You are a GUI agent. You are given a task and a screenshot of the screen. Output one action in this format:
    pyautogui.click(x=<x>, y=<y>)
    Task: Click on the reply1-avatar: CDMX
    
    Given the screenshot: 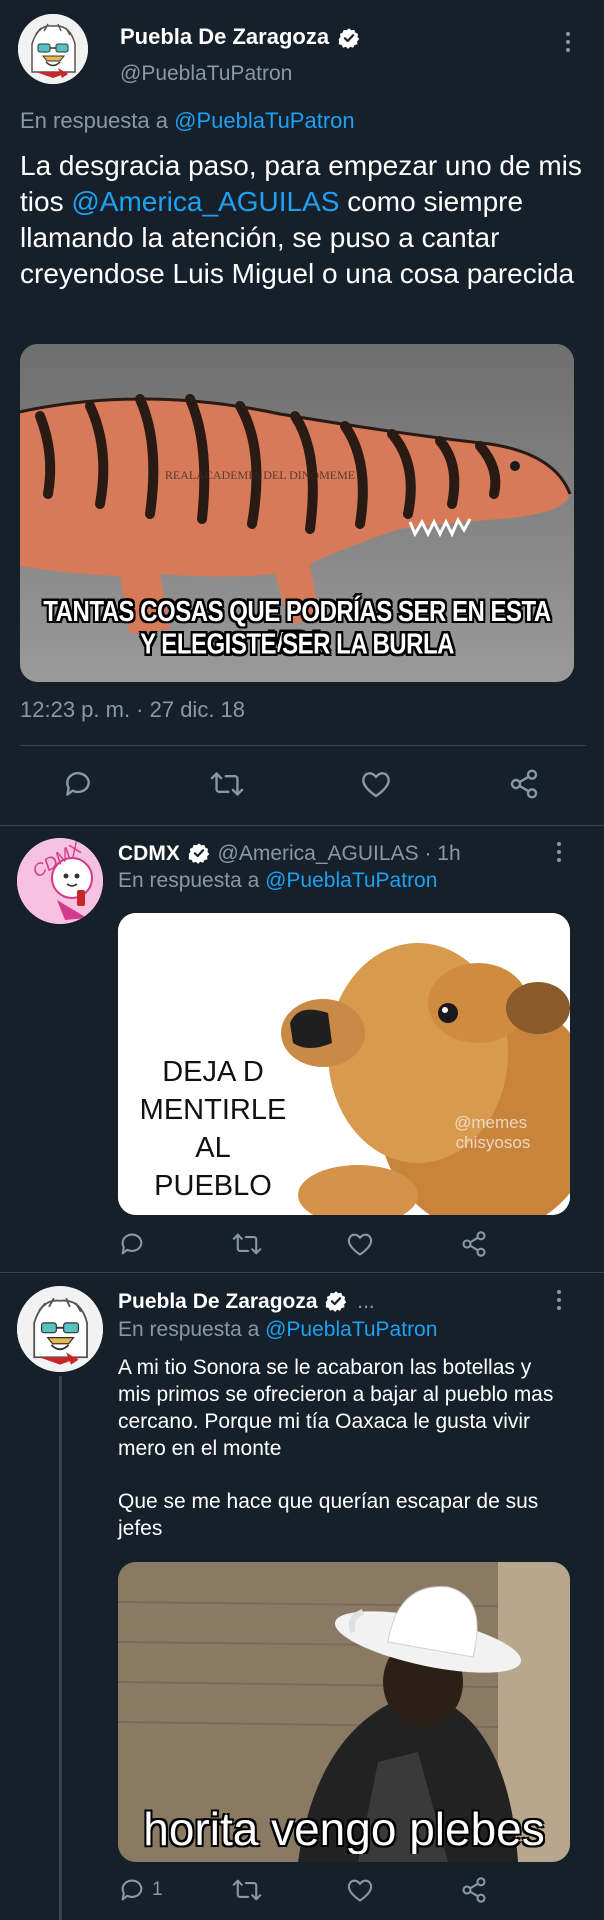 What is the action you would take?
    pyautogui.click(x=60, y=881)
    